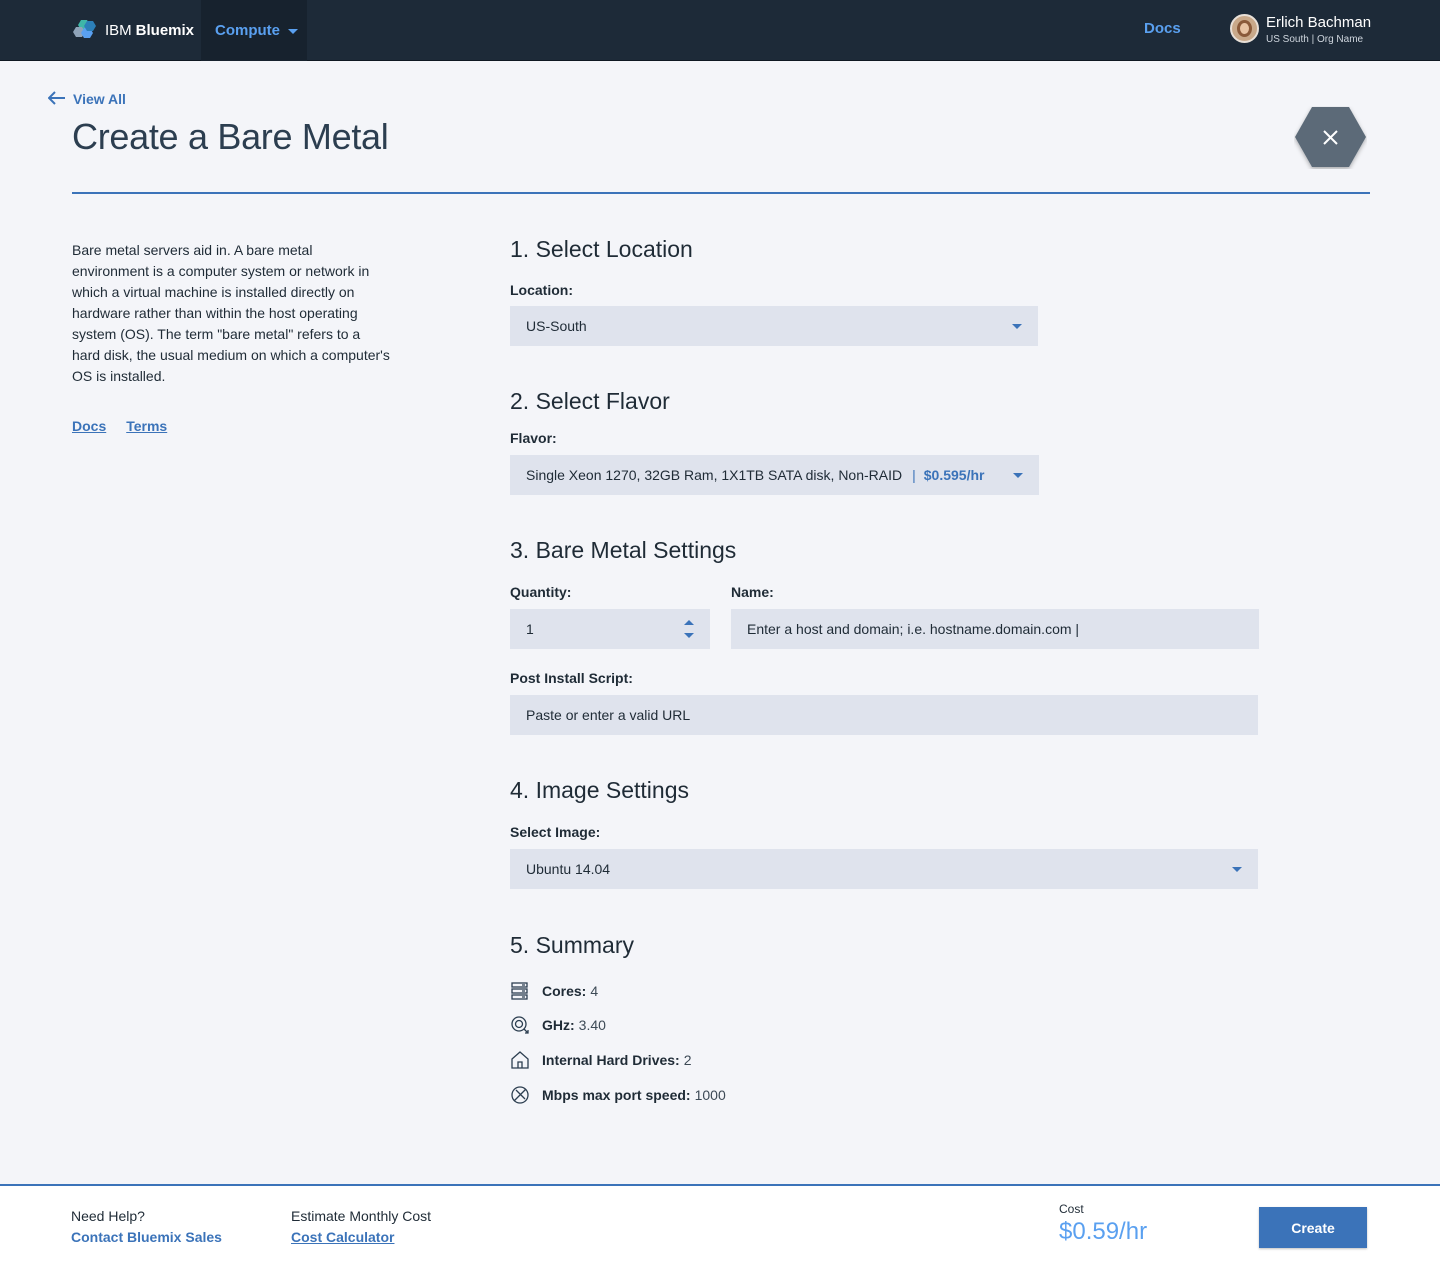 This screenshot has height=1267, width=1440. I want to click on section-title-image: 4. Image Settings, so click(599, 790).